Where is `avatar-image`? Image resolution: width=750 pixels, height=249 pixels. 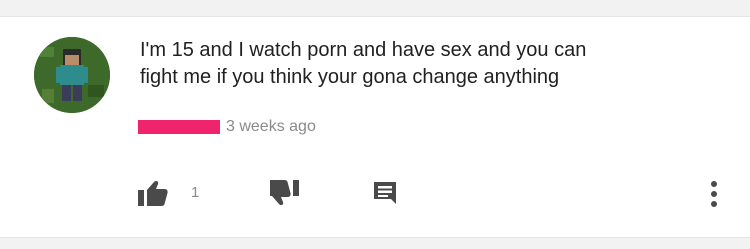
avatar-image is located at coordinates (72, 75).